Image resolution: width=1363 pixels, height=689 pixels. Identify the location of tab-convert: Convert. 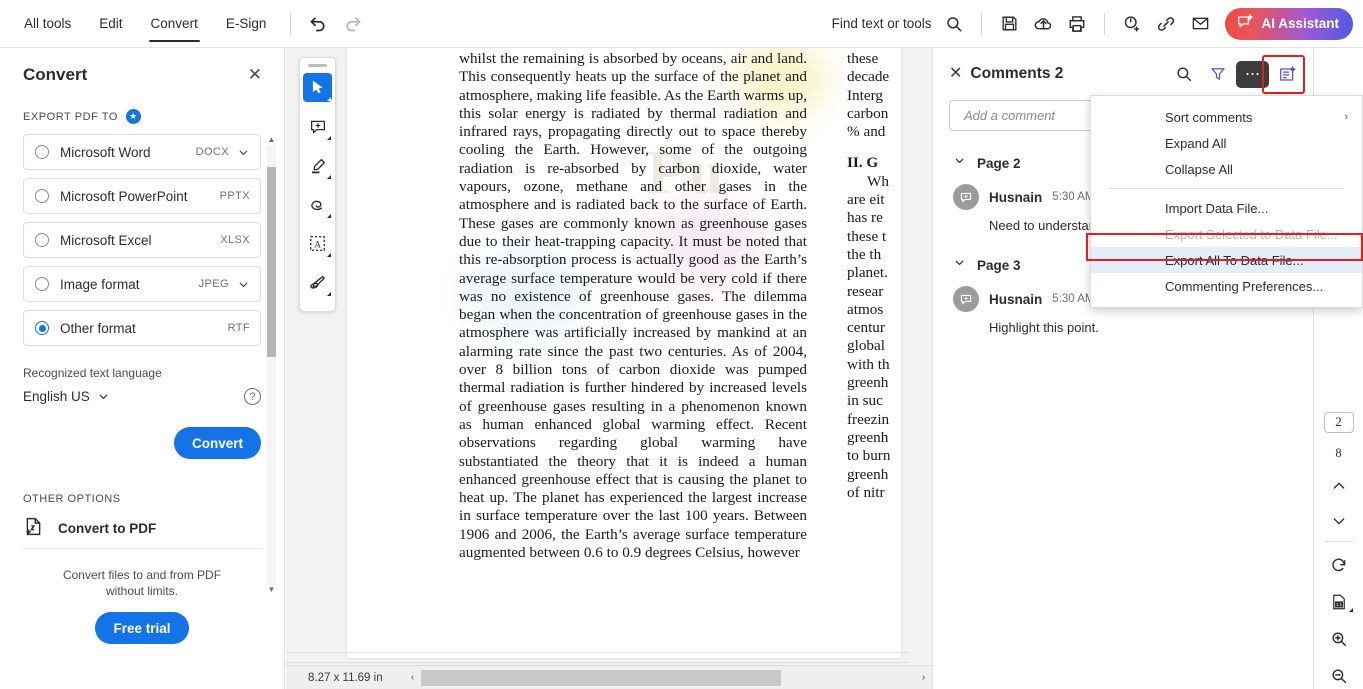
(174, 24).